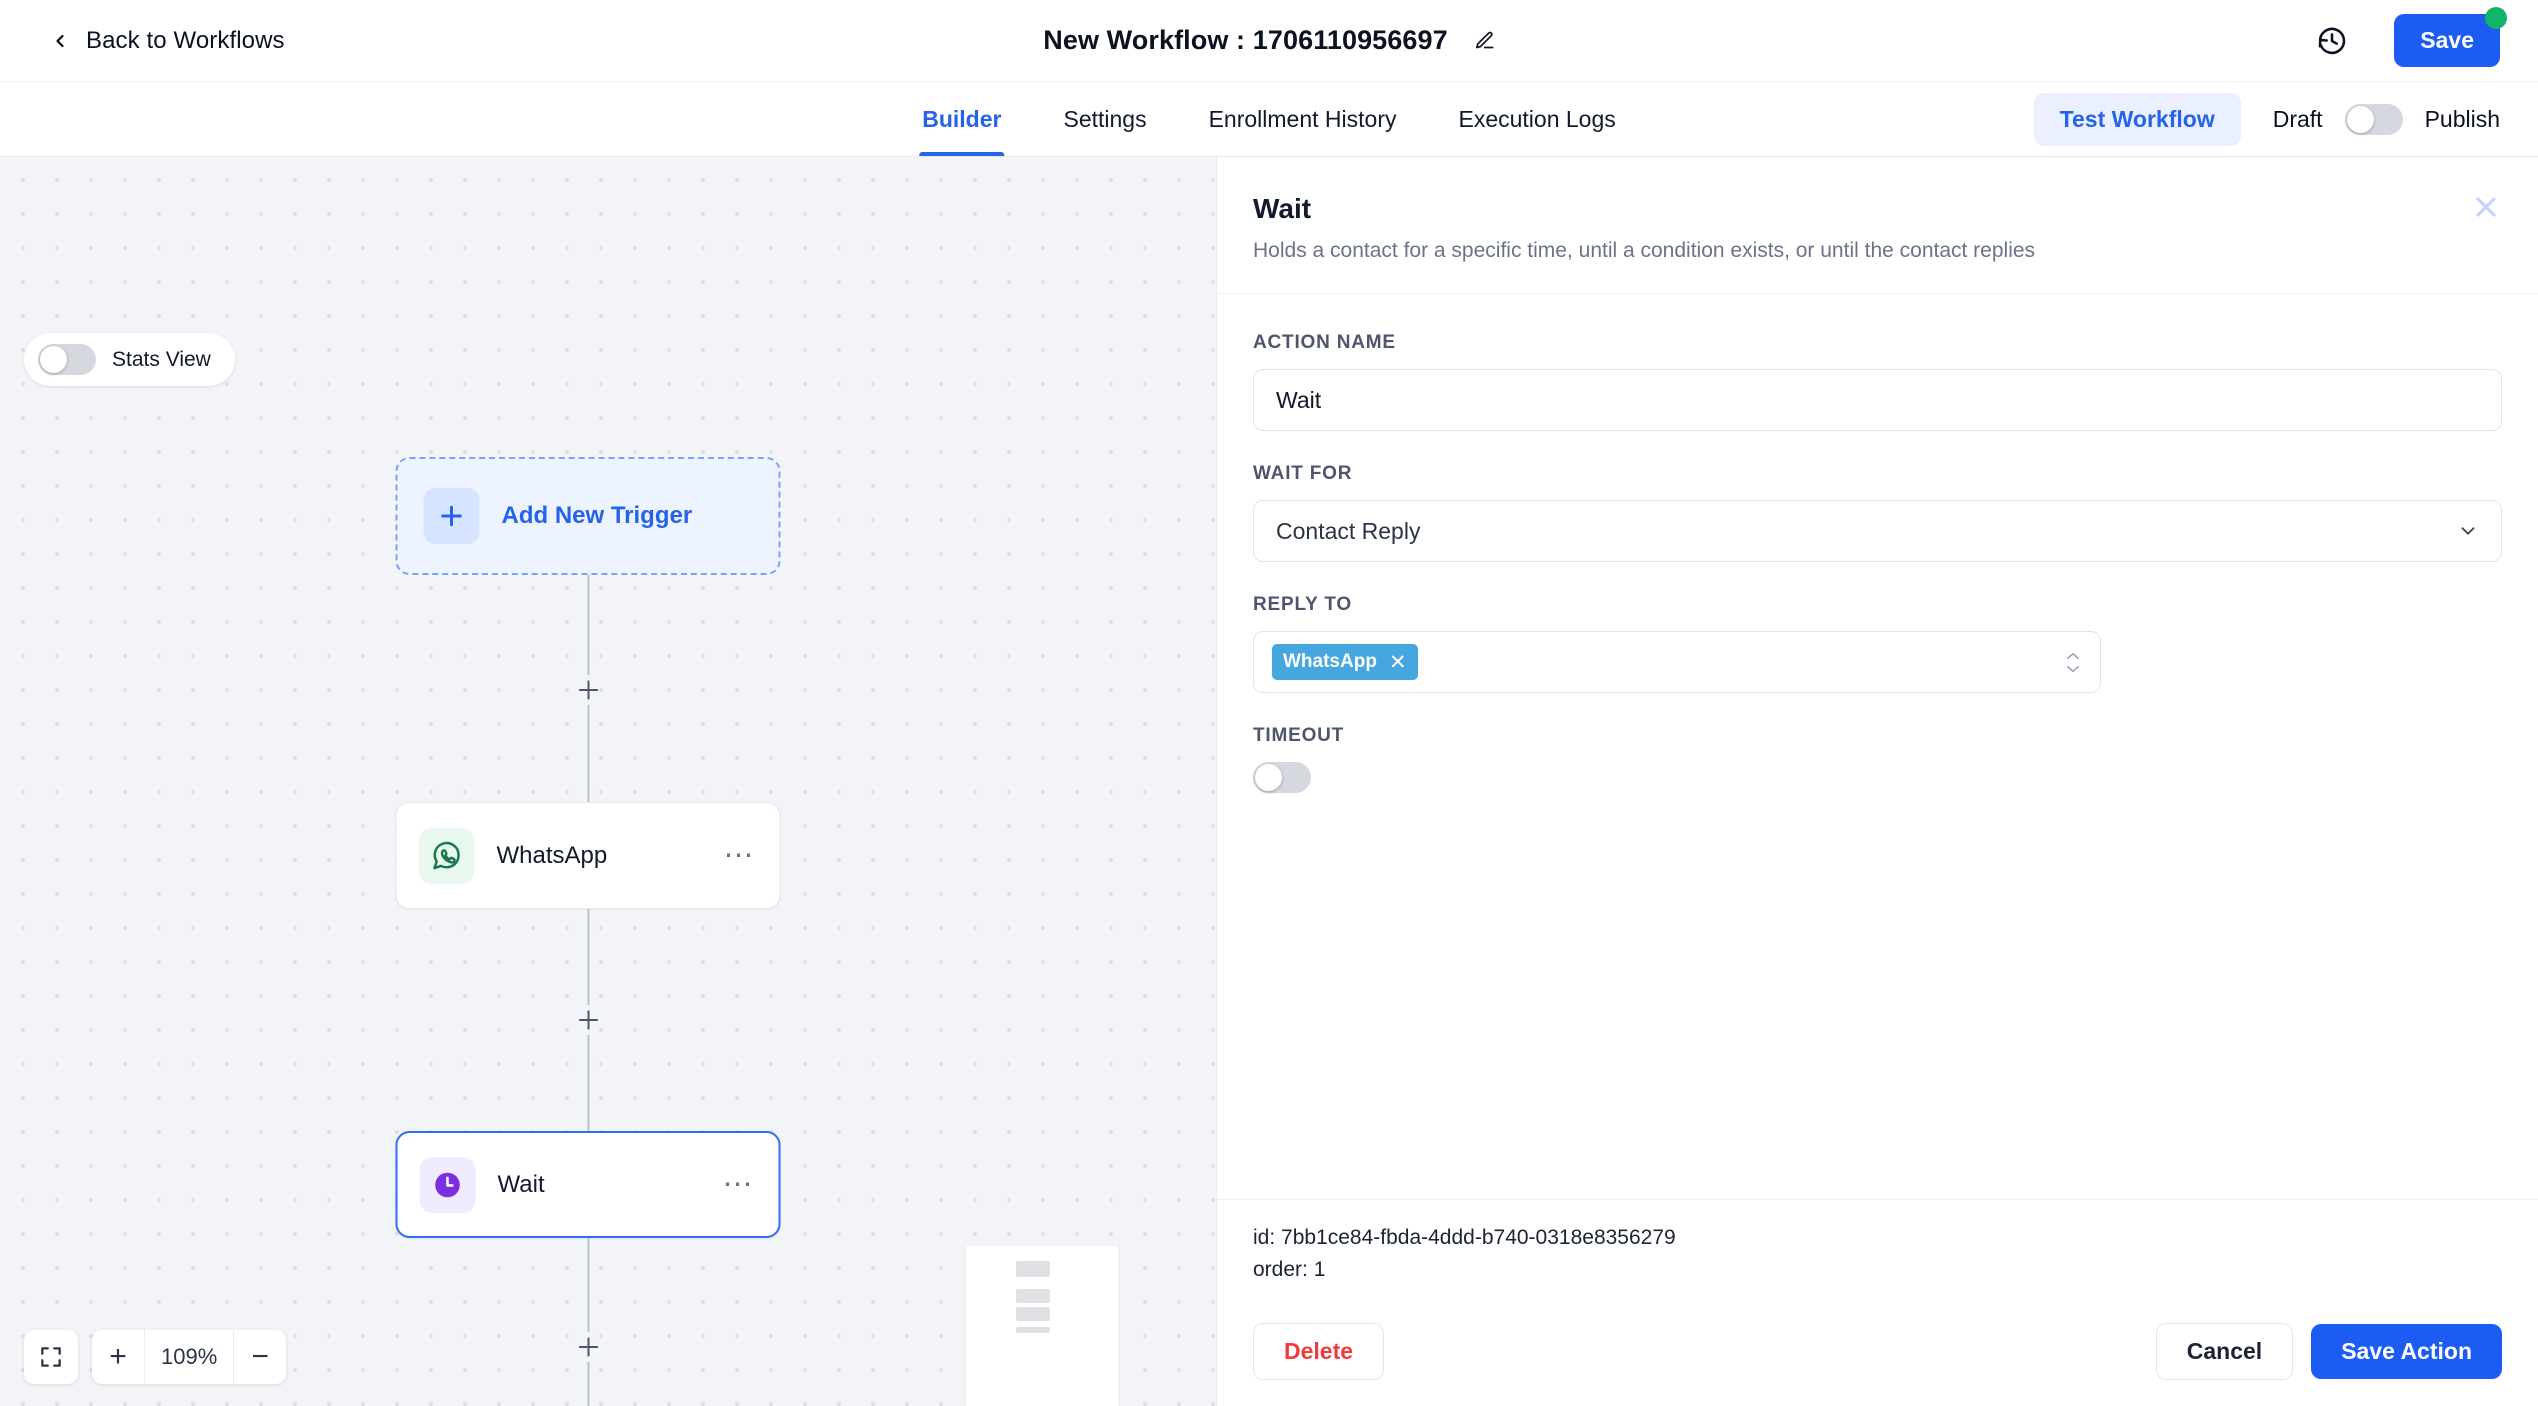 The height and width of the screenshot is (1406, 2538). Describe the element at coordinates (740, 855) in the screenshot. I see `node-whatsapp-menu-button: ⋯` at that location.